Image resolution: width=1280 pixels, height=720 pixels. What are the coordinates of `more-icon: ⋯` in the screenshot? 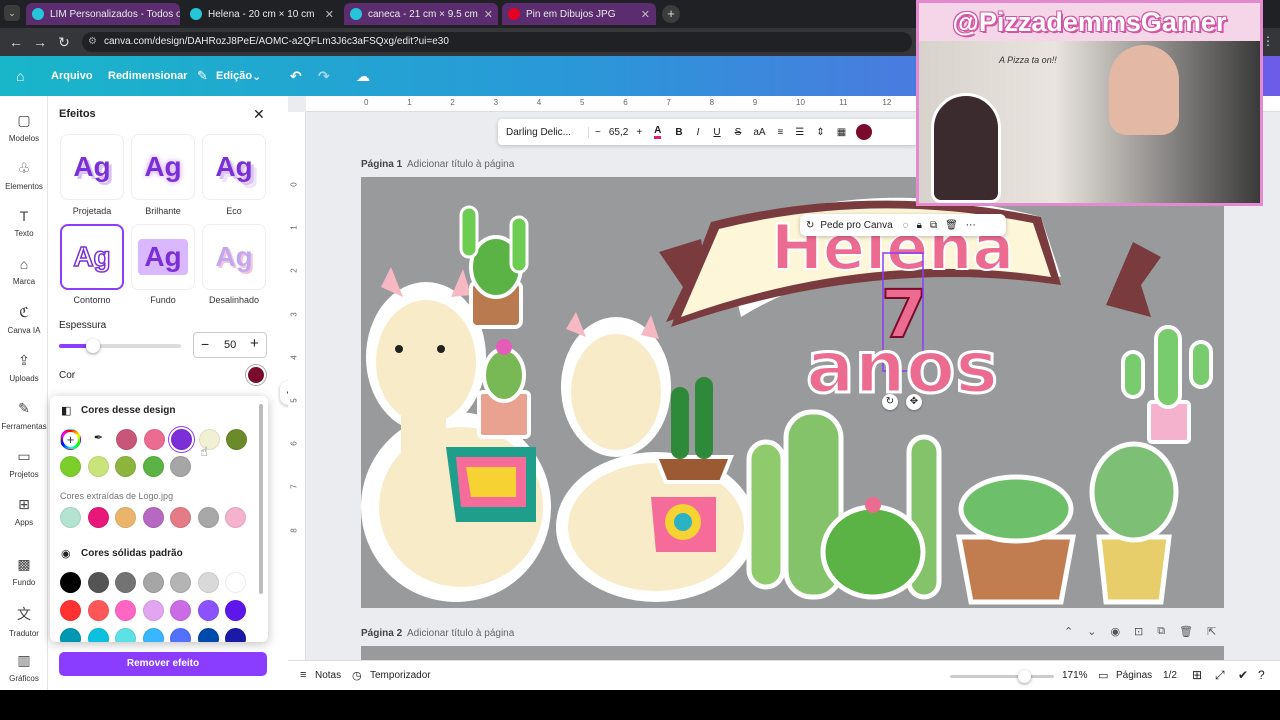 It's located at (971, 225).